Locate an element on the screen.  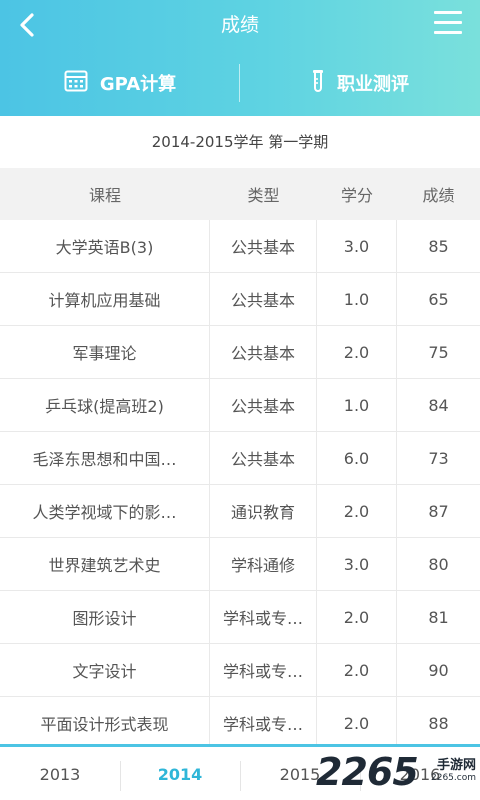
score-cell: 73 is located at coordinates (438, 458).